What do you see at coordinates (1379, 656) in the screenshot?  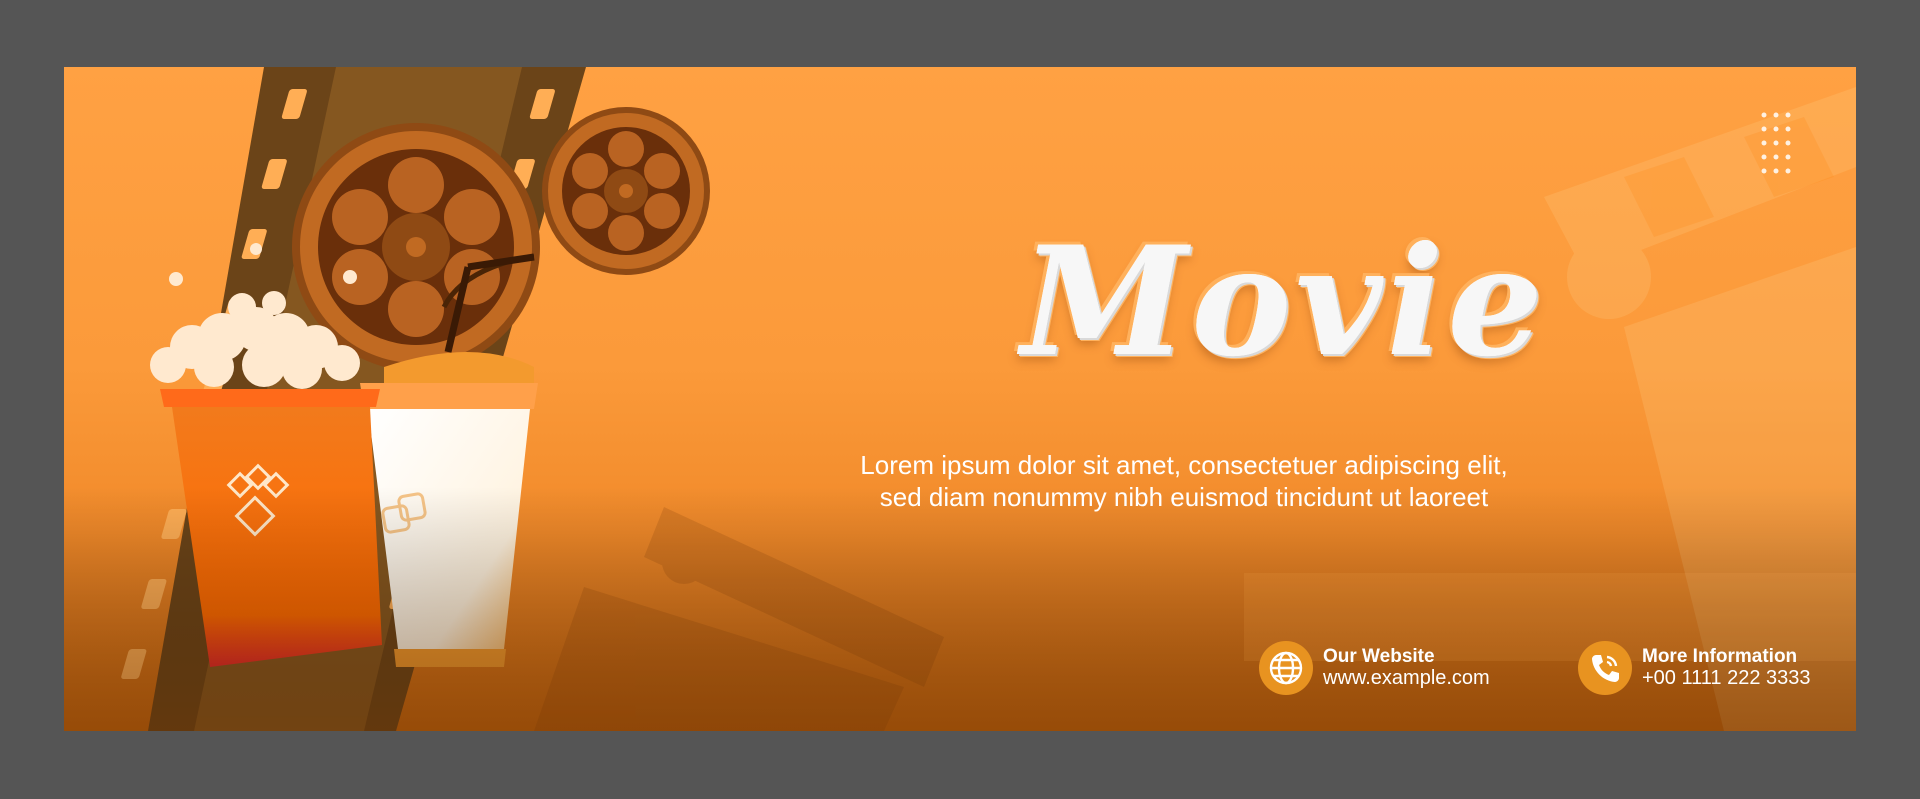 I see `website-label: Our Website` at bounding box center [1379, 656].